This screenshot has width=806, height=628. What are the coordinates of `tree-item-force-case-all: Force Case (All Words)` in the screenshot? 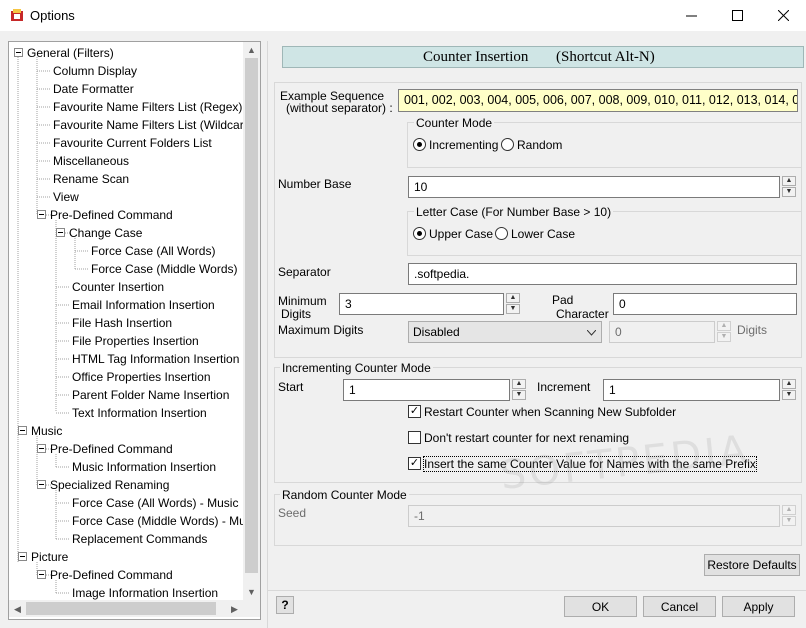 It's located at (153, 251).